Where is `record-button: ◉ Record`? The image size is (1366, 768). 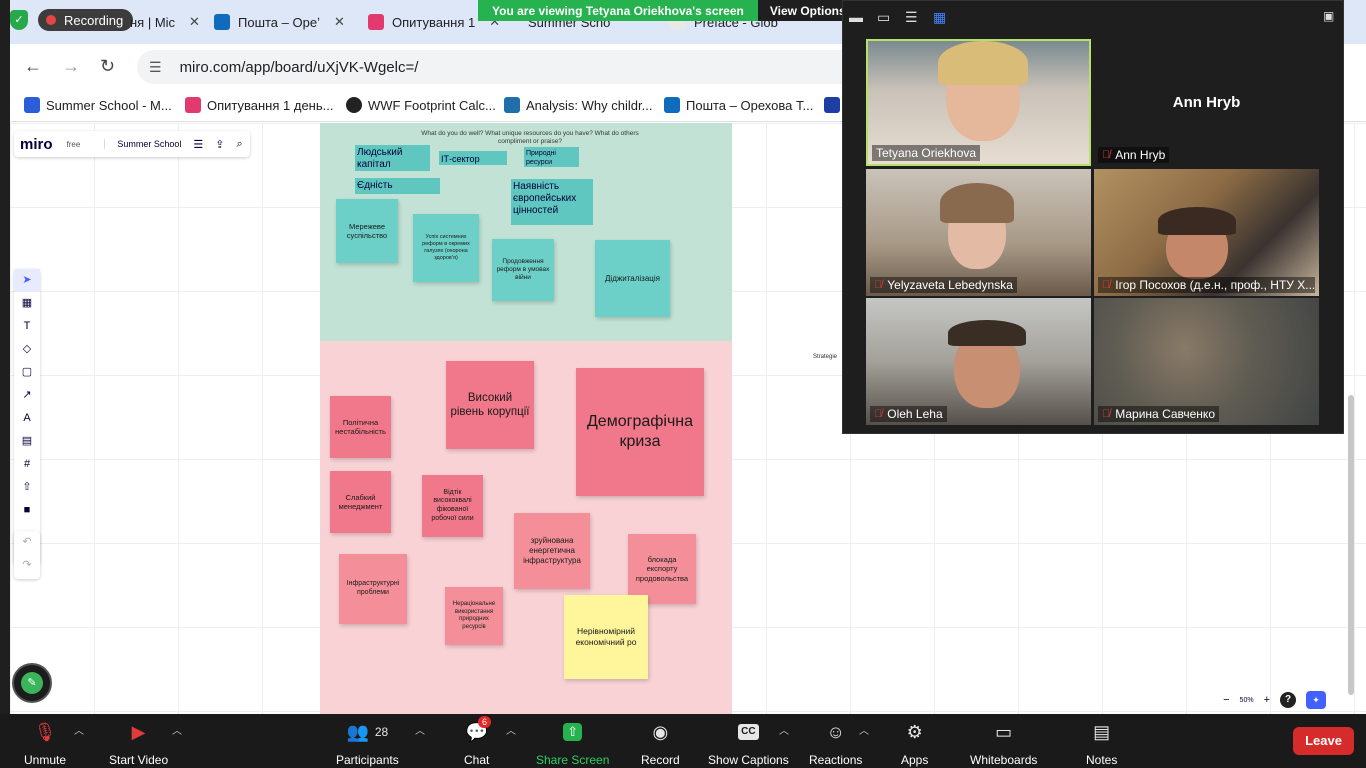 record-button: ◉ Record is located at coordinates (660, 743).